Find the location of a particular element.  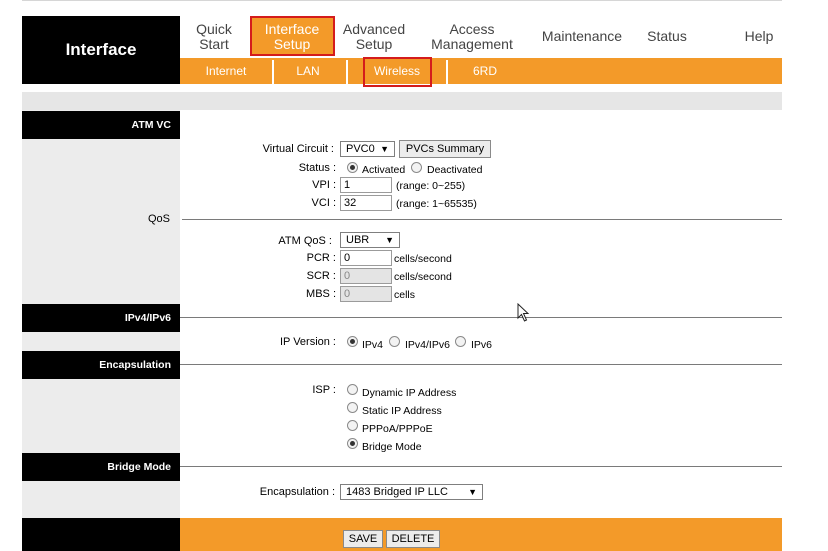

highlight-box-wireless is located at coordinates (397, 72).